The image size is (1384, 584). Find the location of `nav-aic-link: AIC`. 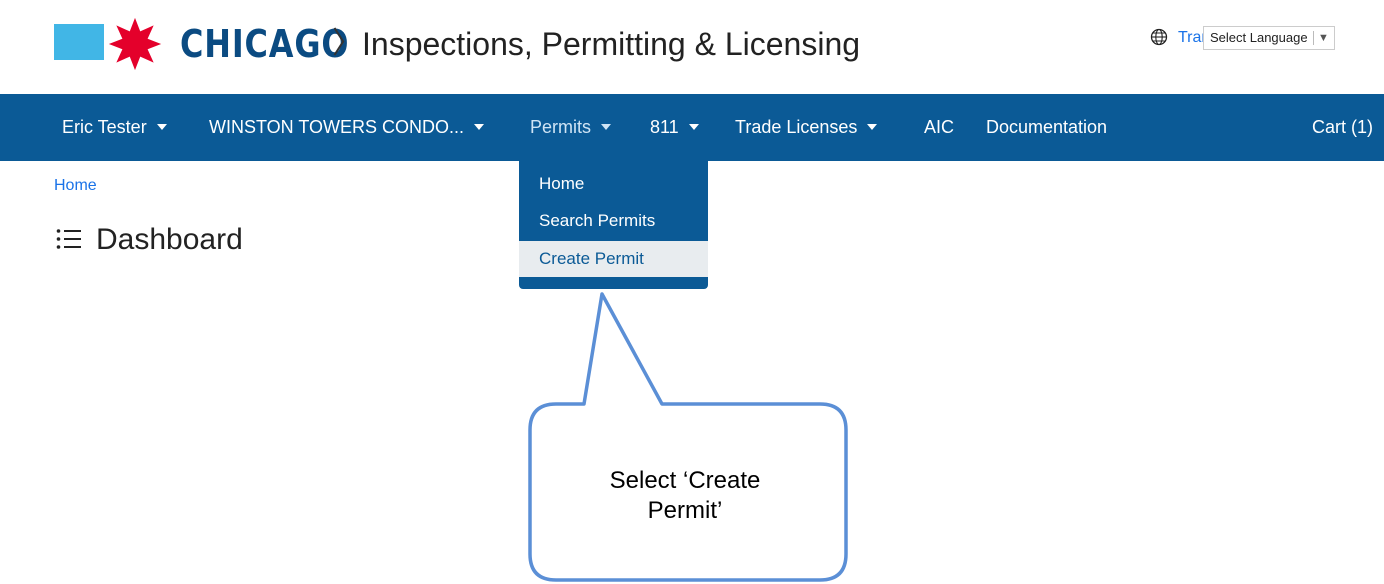

nav-aic-link: AIC is located at coordinates (939, 127).